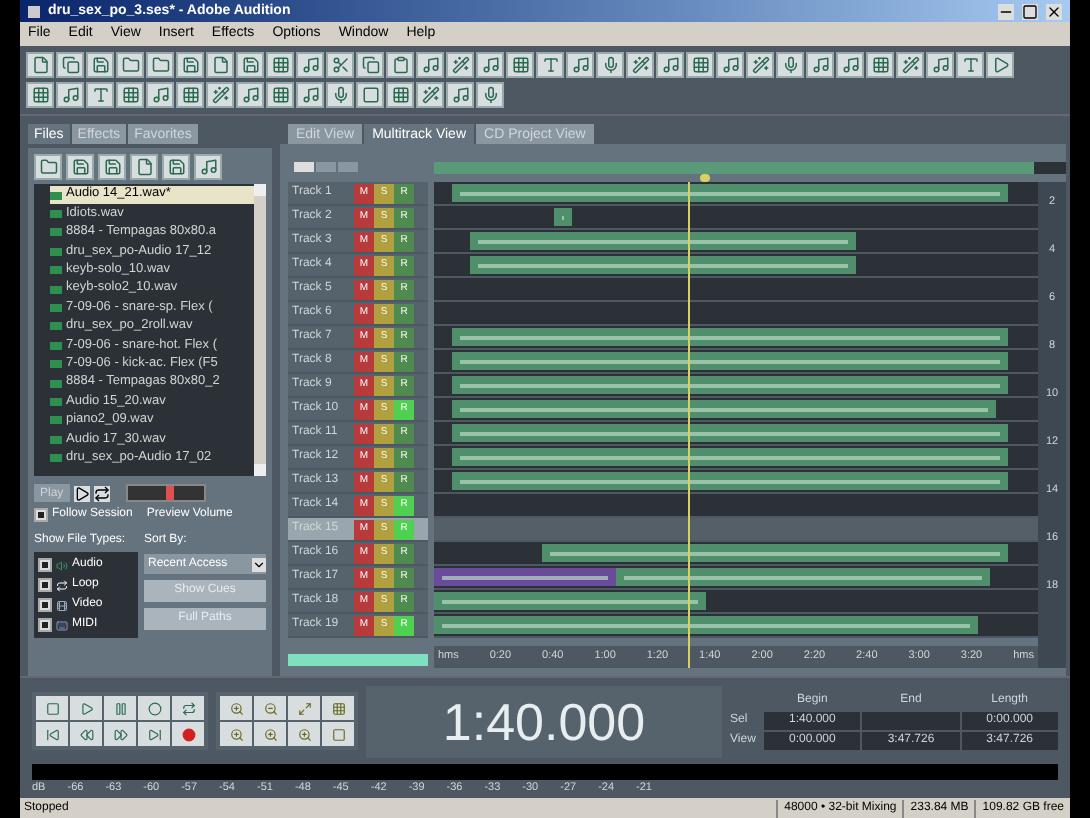 Image resolution: width=1090 pixels, height=818 pixels. I want to click on close-icon, so click(1054, 11).